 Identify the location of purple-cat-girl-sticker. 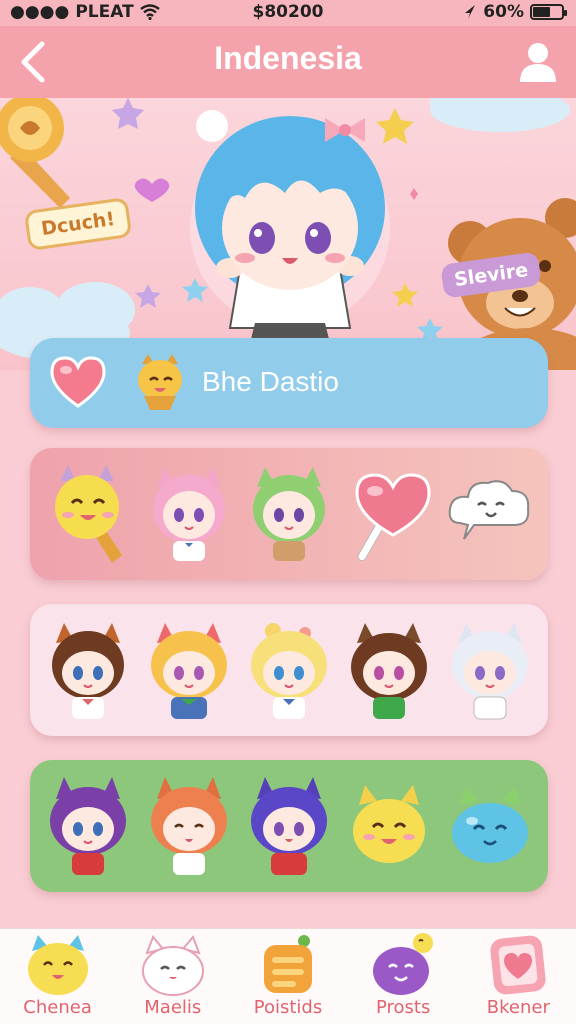
(88, 826).